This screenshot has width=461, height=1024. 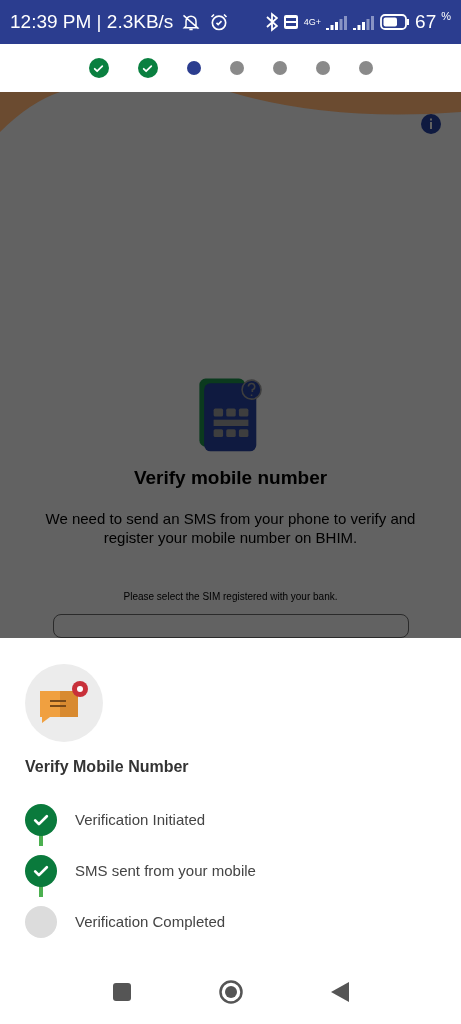 I want to click on info-icon, so click(x=431, y=124).